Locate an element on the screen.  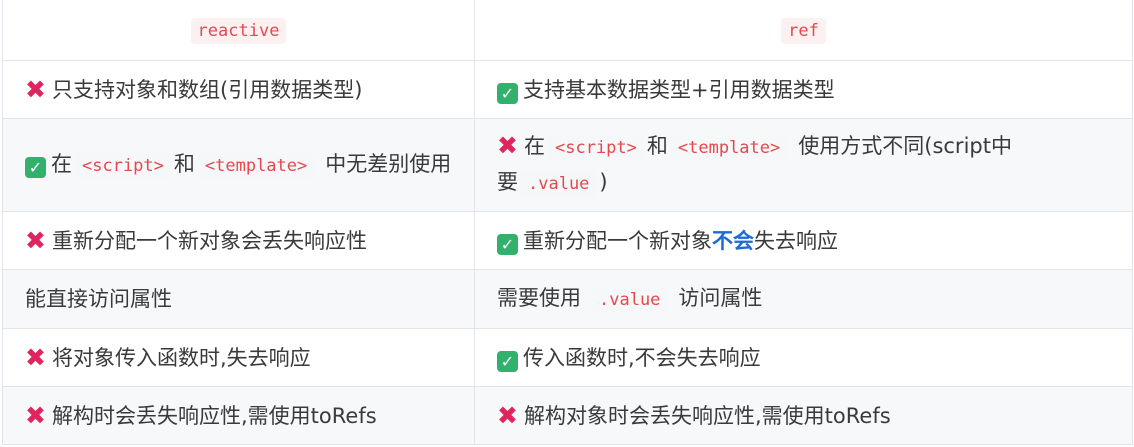
cell-text: 只支持对象和数组(引用数据类型) is located at coordinates (207, 89).